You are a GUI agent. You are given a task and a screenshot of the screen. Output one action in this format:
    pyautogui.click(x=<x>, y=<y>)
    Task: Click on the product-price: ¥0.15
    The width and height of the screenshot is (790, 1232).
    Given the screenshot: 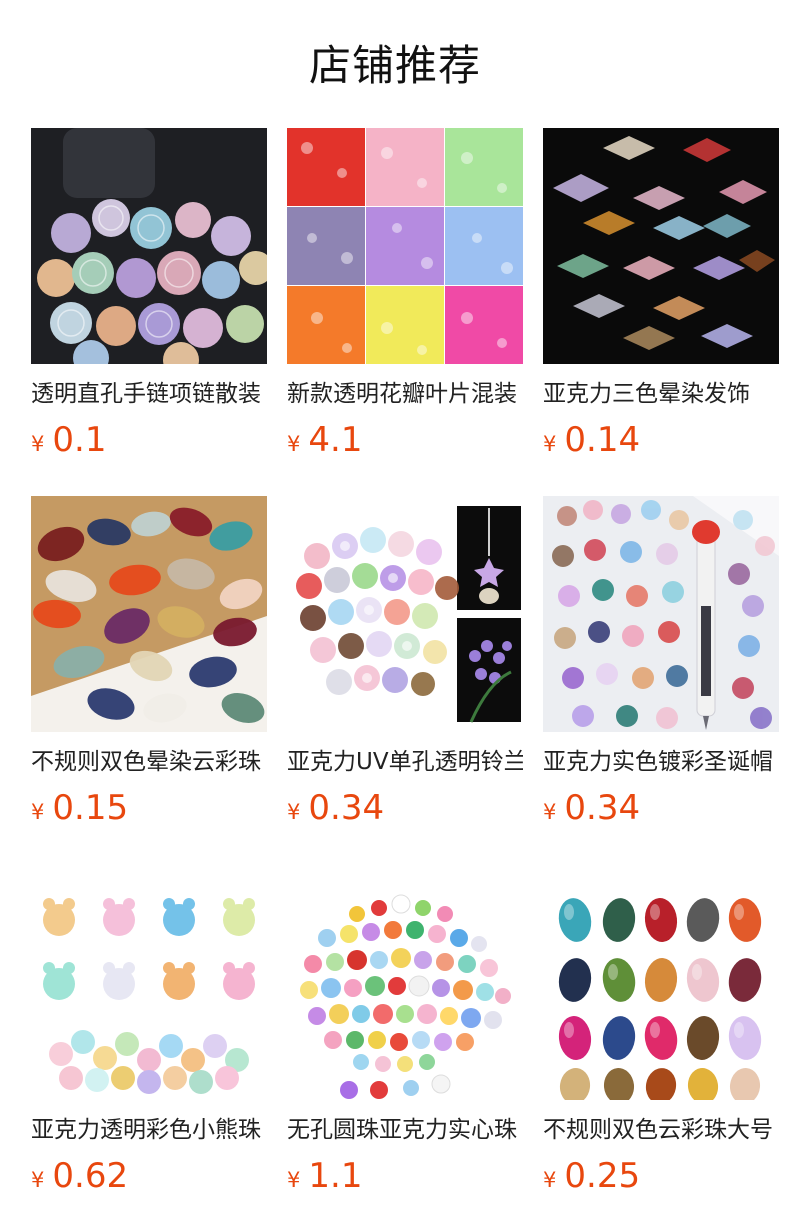 What is the action you would take?
    pyautogui.click(x=149, y=808)
    